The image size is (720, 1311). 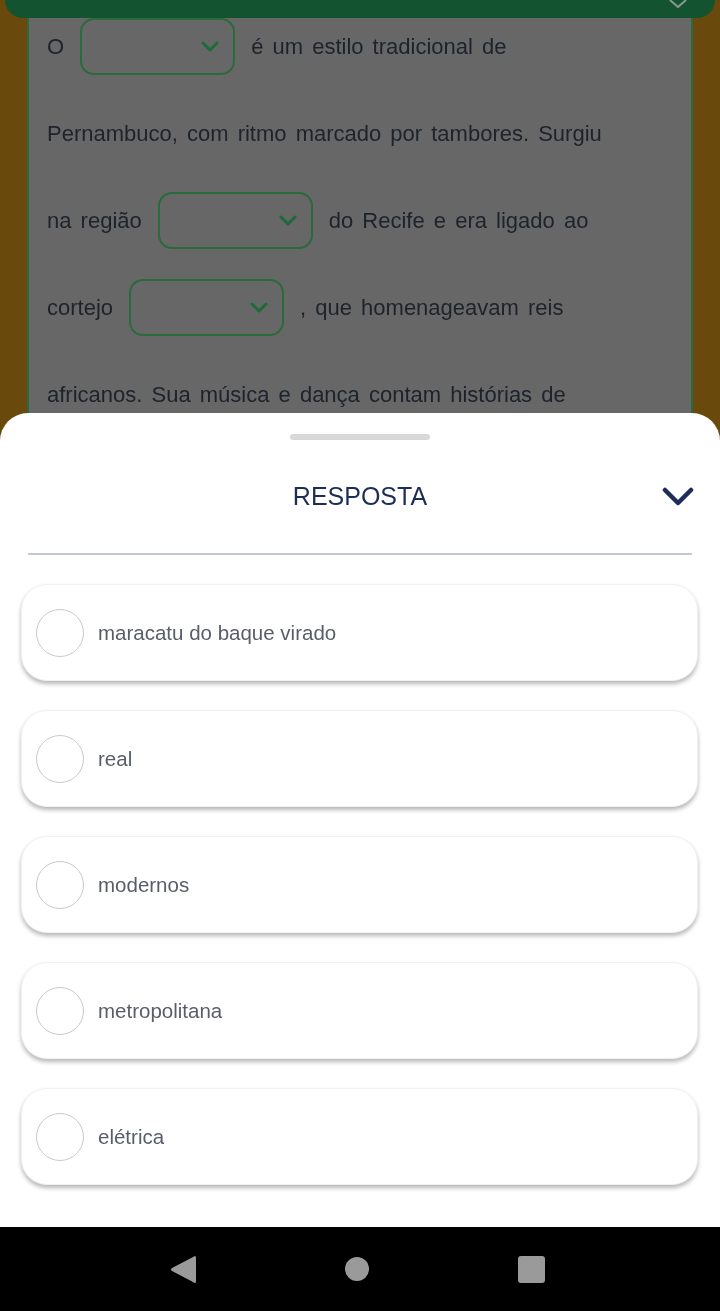 I want to click on recents-icon, so click(x=531, y=1269).